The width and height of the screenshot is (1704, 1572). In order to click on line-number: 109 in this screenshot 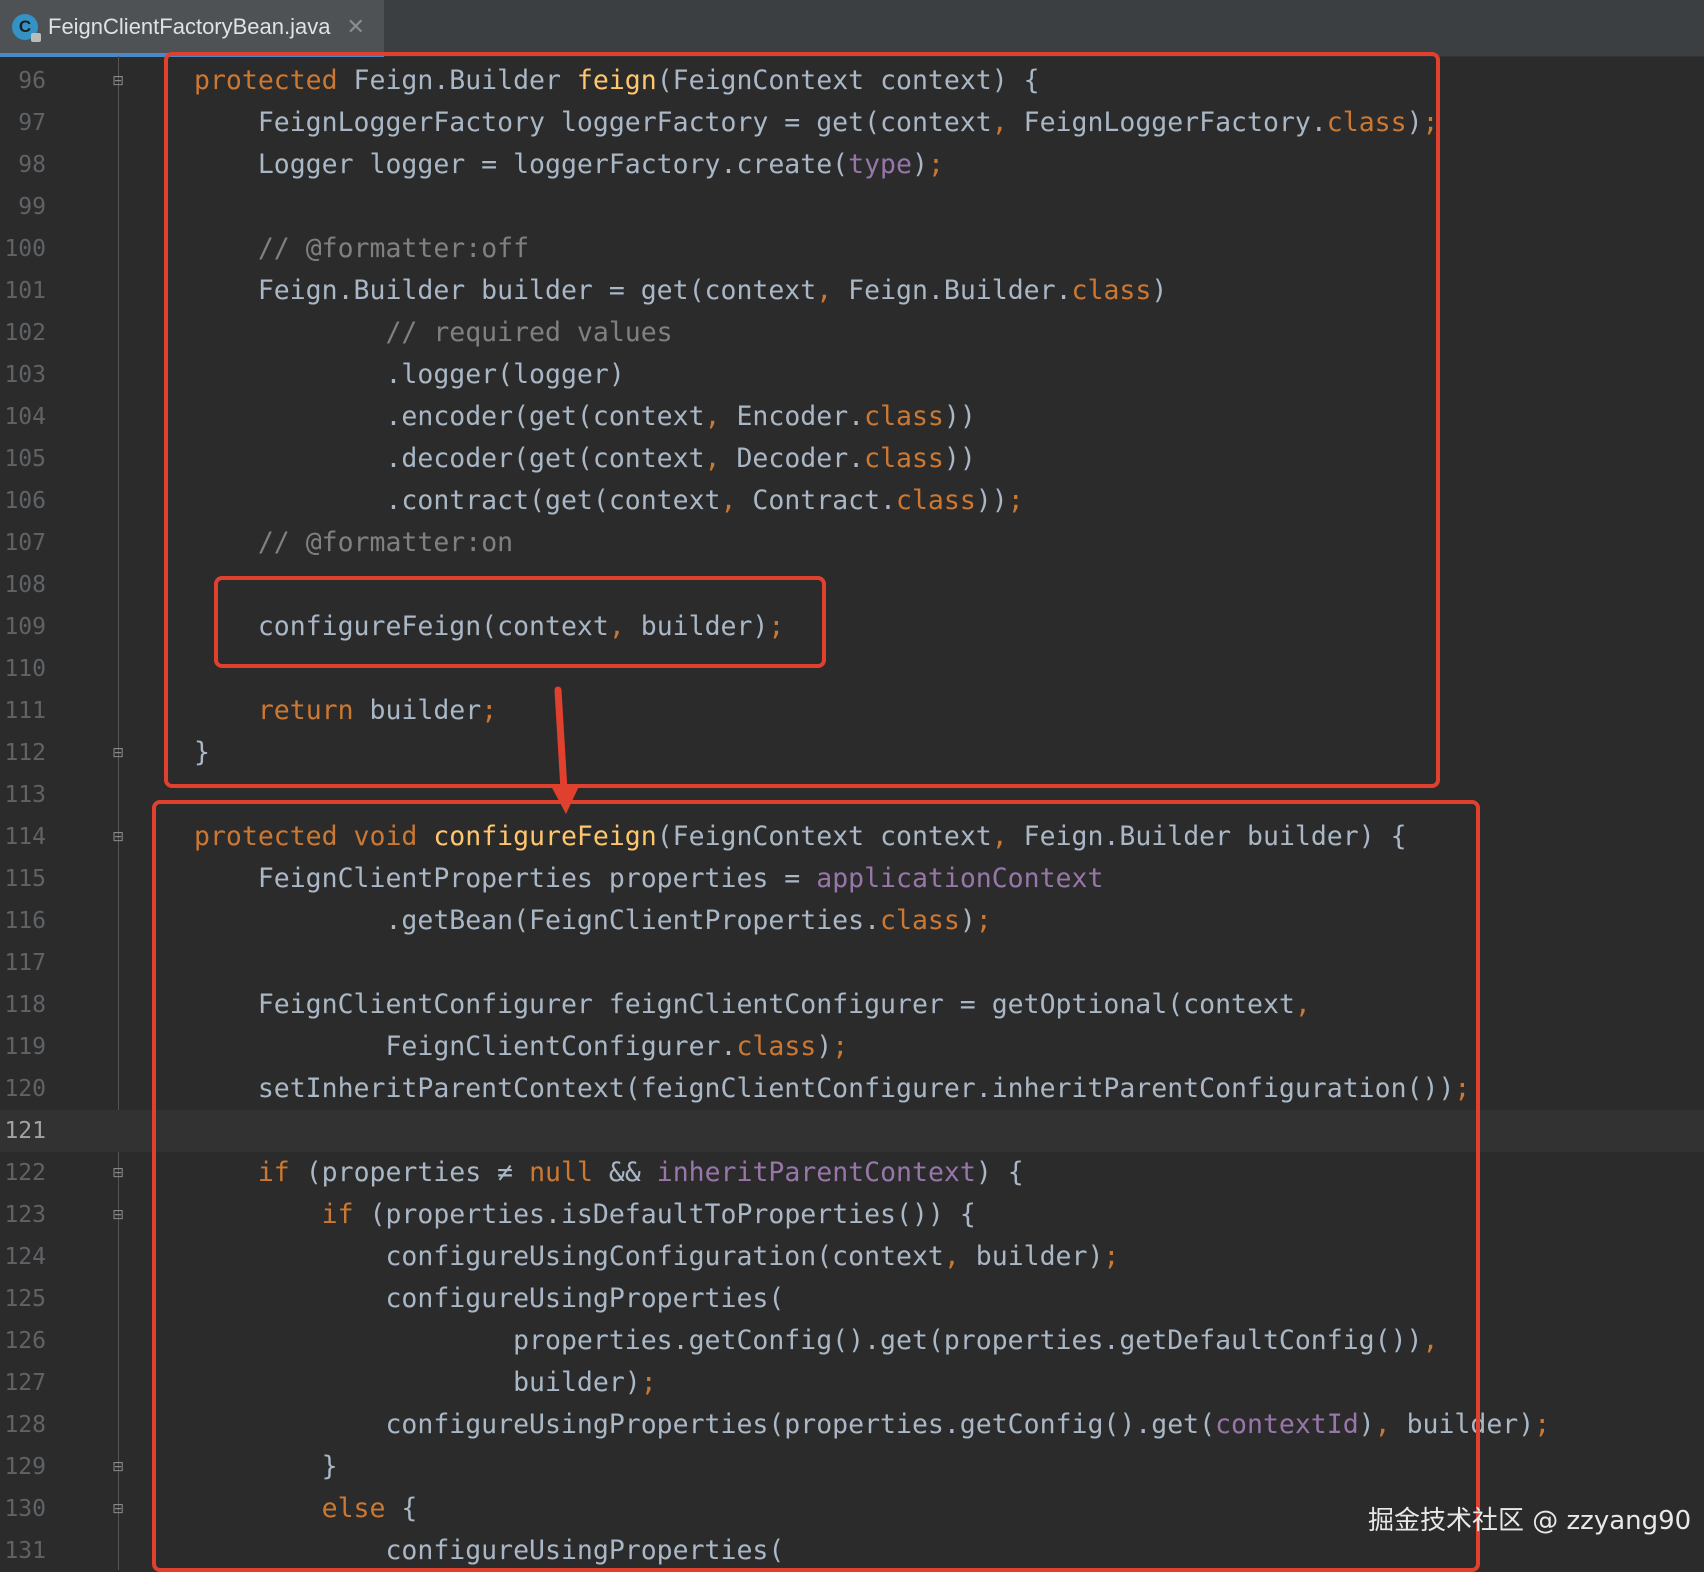, I will do `click(25, 627)`.